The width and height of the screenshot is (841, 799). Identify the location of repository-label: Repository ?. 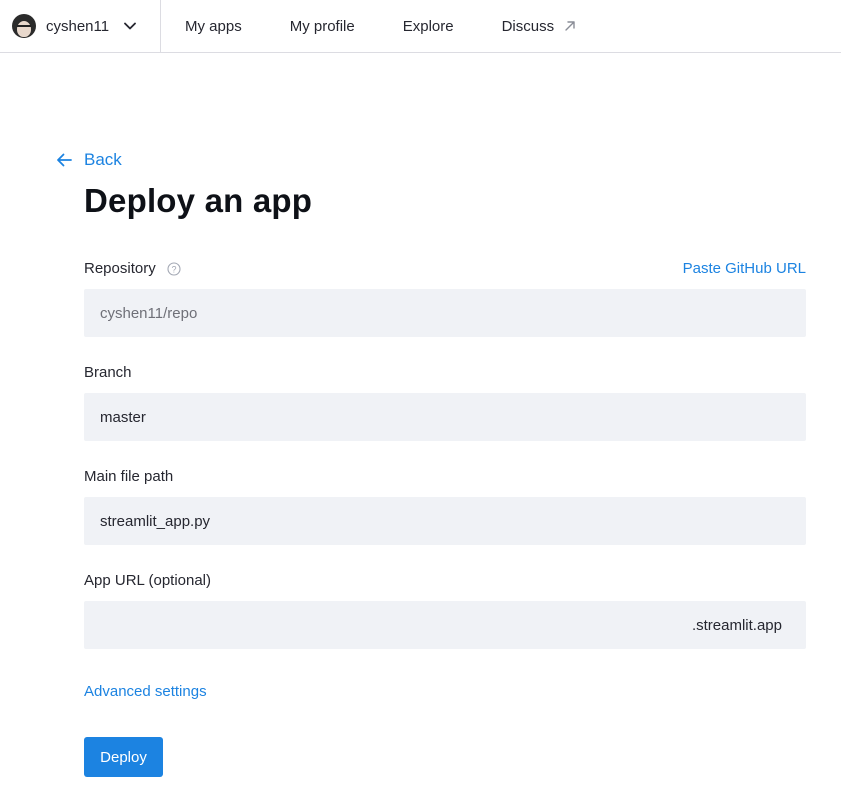
(132, 268).